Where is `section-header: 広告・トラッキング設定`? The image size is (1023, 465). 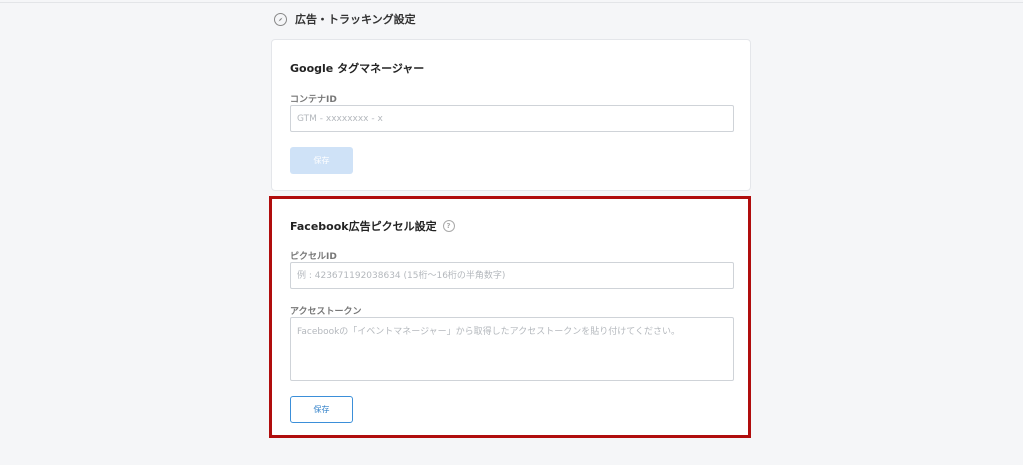
section-header: 広告・トラッキング設定 is located at coordinates (345, 19).